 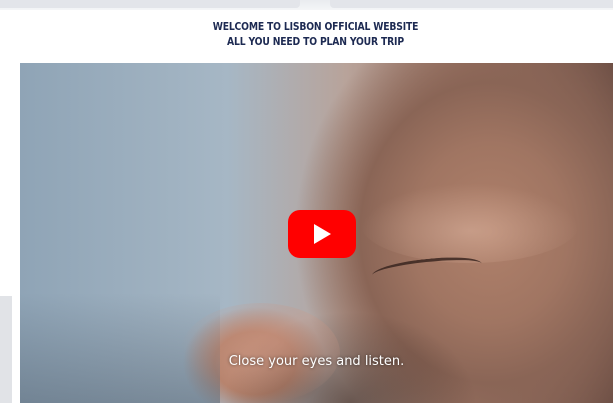 I want to click on heading-line-2: ALL YOU NEED TO PLAN YOUR TRIP, so click(x=315, y=42).